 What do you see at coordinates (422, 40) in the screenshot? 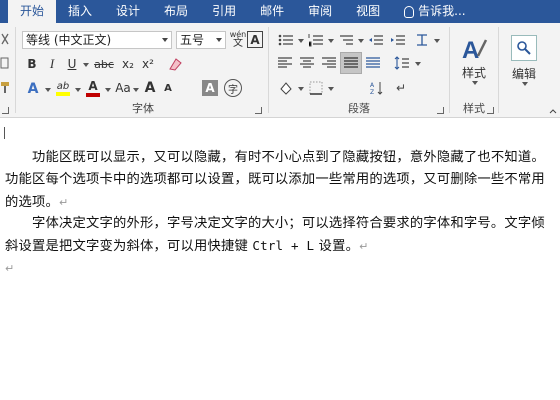
I see `chinese-layout-button` at bounding box center [422, 40].